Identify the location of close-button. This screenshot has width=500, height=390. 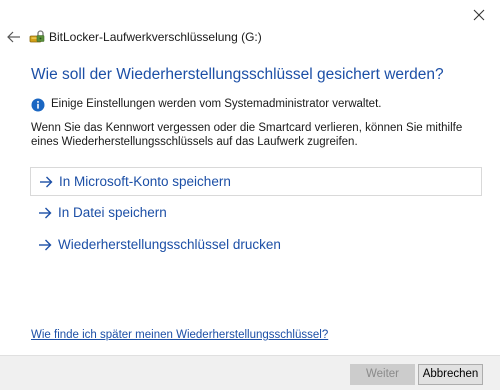
(479, 15).